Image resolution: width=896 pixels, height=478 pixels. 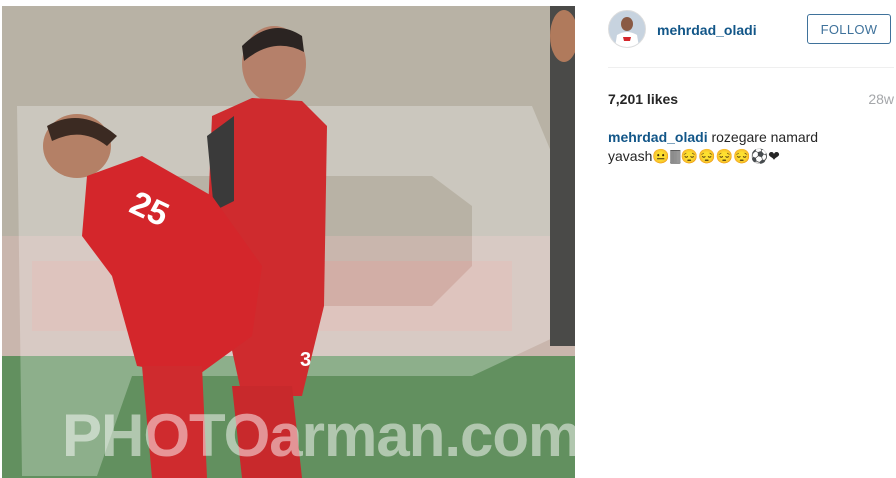 I want to click on avatar-image, so click(x=627, y=29).